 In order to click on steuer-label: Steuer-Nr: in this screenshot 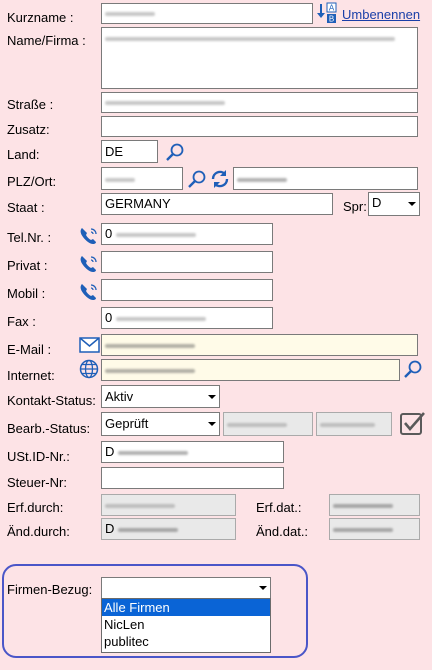, I will do `click(37, 482)`.